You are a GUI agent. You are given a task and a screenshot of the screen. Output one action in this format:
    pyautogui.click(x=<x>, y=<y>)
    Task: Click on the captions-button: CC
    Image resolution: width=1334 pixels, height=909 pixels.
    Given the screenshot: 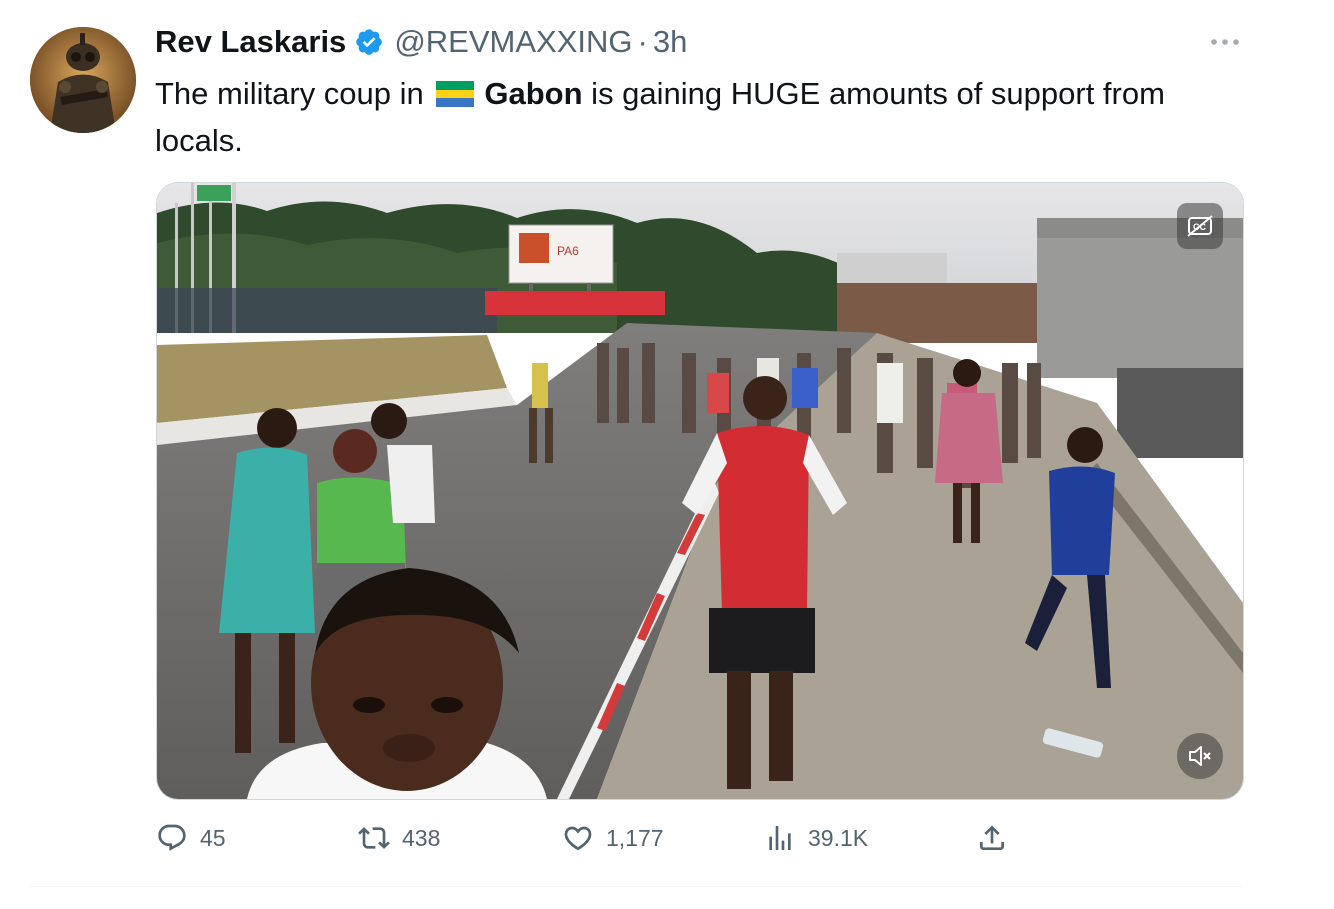 What is the action you would take?
    pyautogui.click(x=1200, y=226)
    